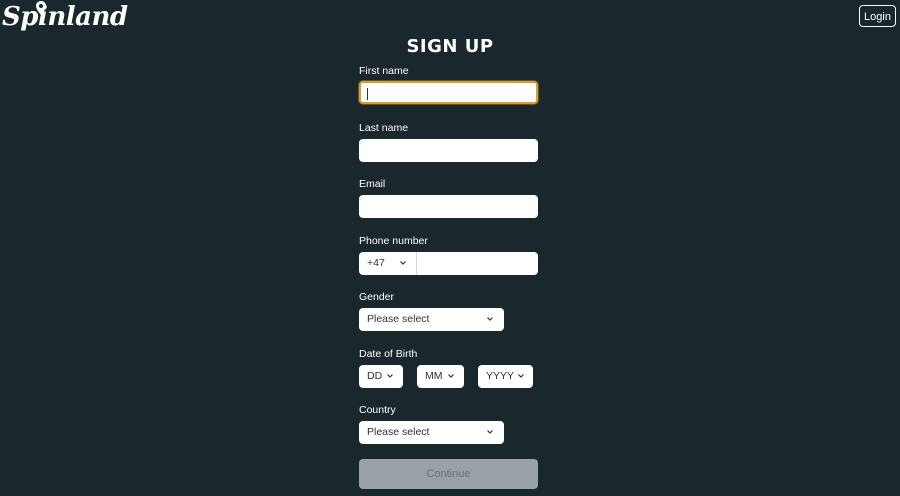 The width and height of the screenshot is (900, 496). Describe the element at coordinates (434, 376) in the screenshot. I see `dob-month-value: MM` at that location.